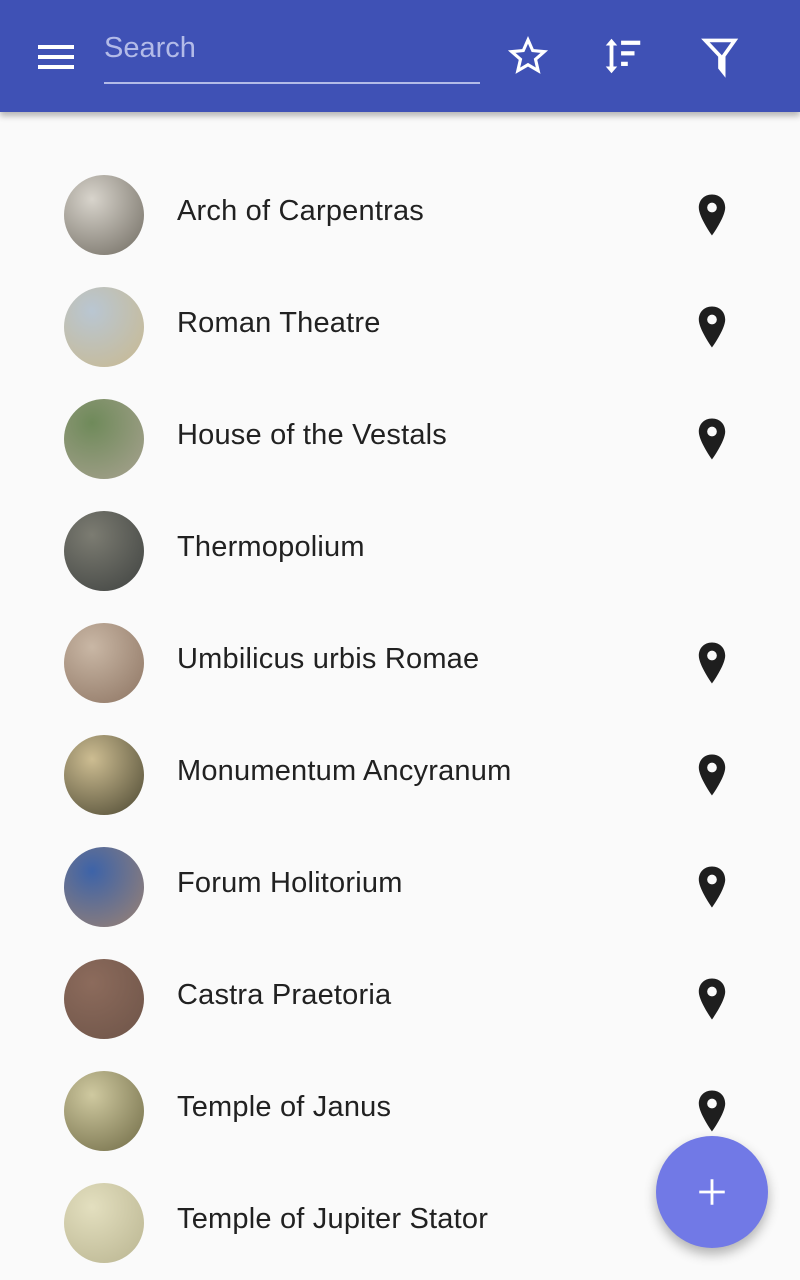 The width and height of the screenshot is (800, 1280). I want to click on list-item: Monumentum Ancyranum, so click(400, 775).